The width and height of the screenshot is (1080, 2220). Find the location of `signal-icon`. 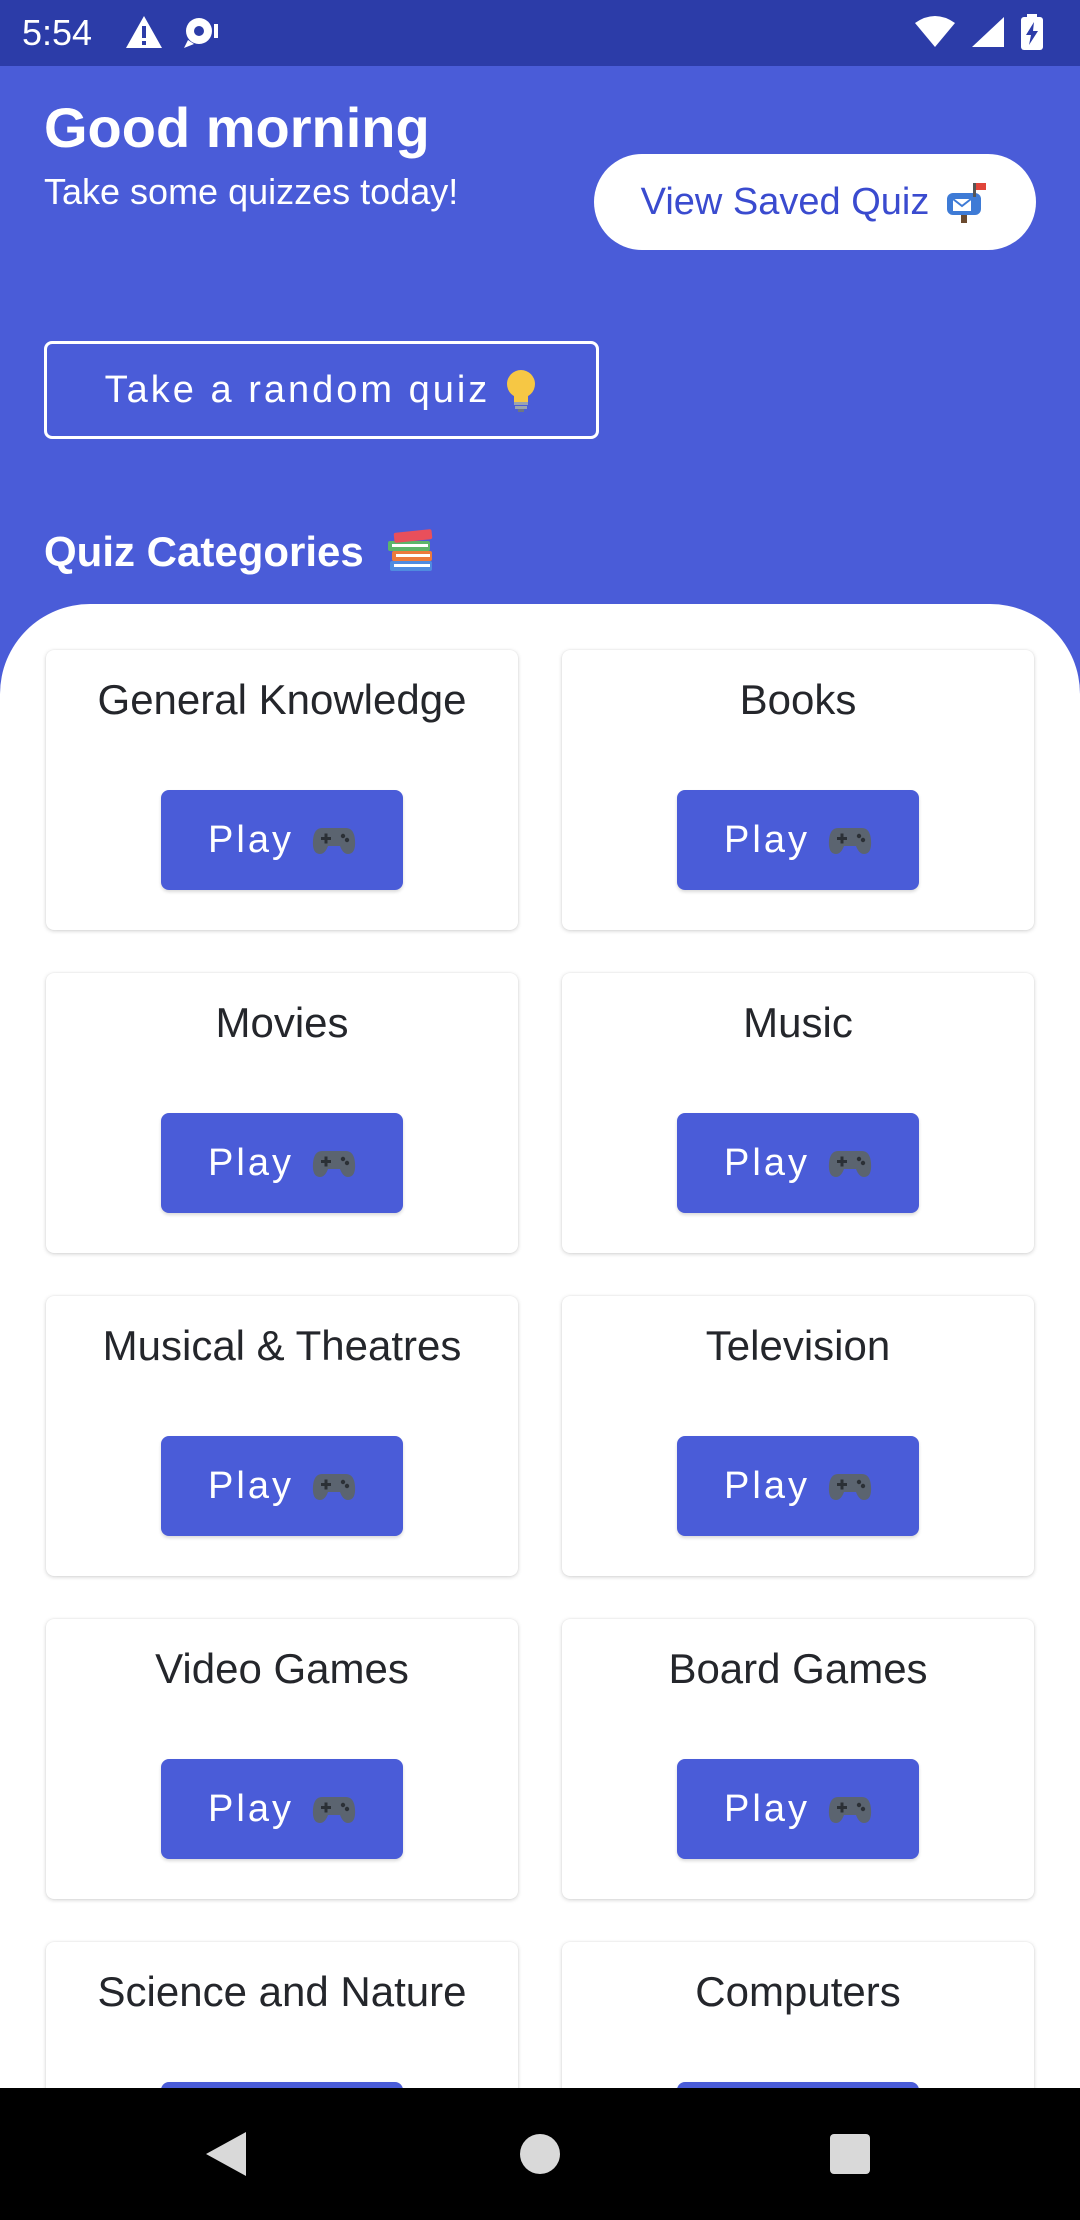

signal-icon is located at coordinates (988, 34).